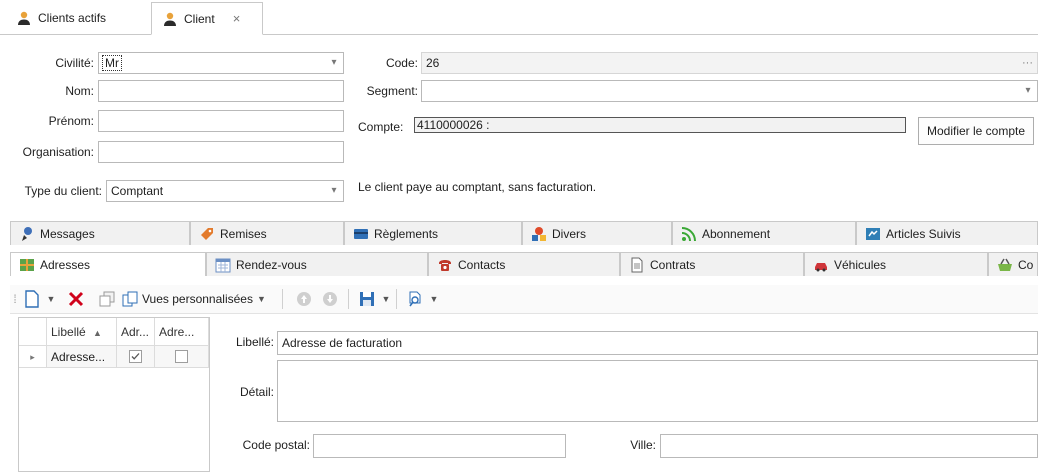 This screenshot has height=472, width=1038. Describe the element at coordinates (137, 191) in the screenshot. I see `type-client-value: Comptant` at that location.